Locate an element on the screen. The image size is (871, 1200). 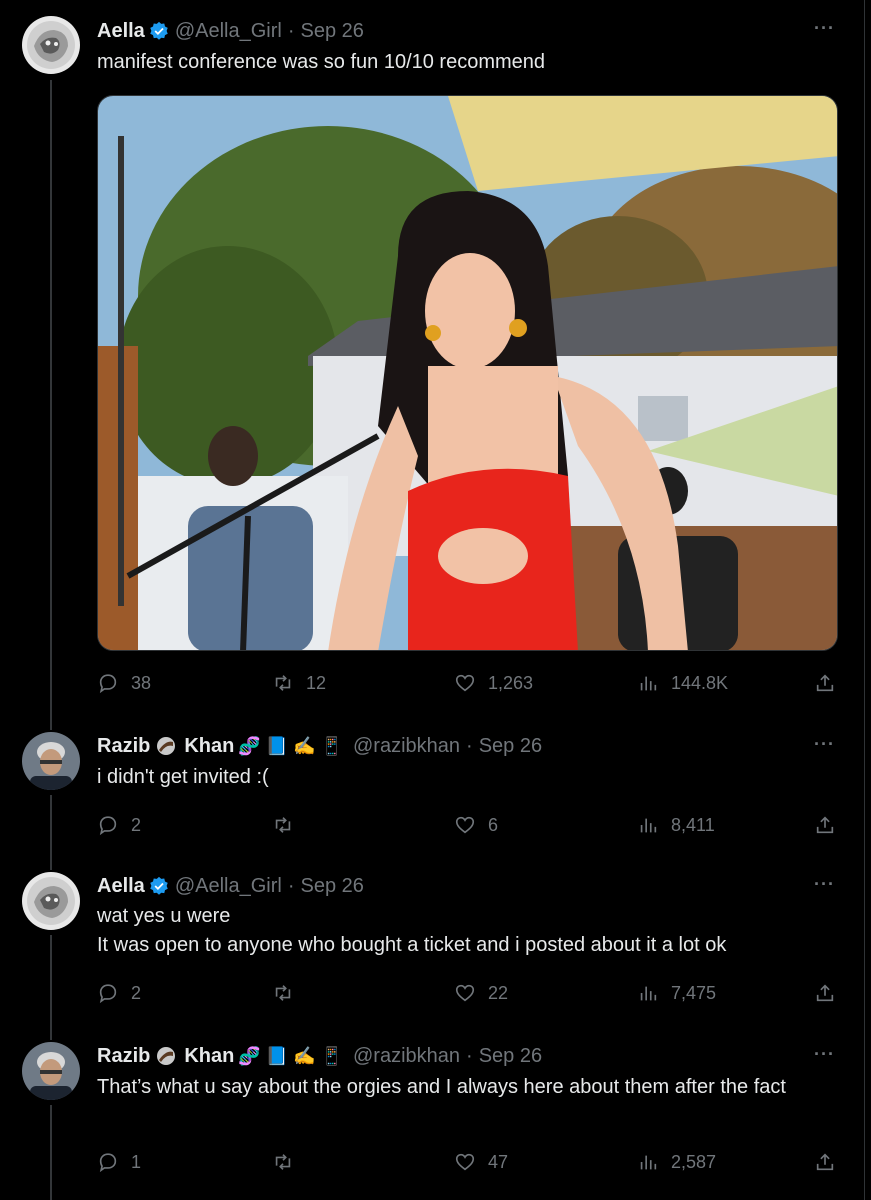
reply-button: 1 is located at coordinates (119, 1162).